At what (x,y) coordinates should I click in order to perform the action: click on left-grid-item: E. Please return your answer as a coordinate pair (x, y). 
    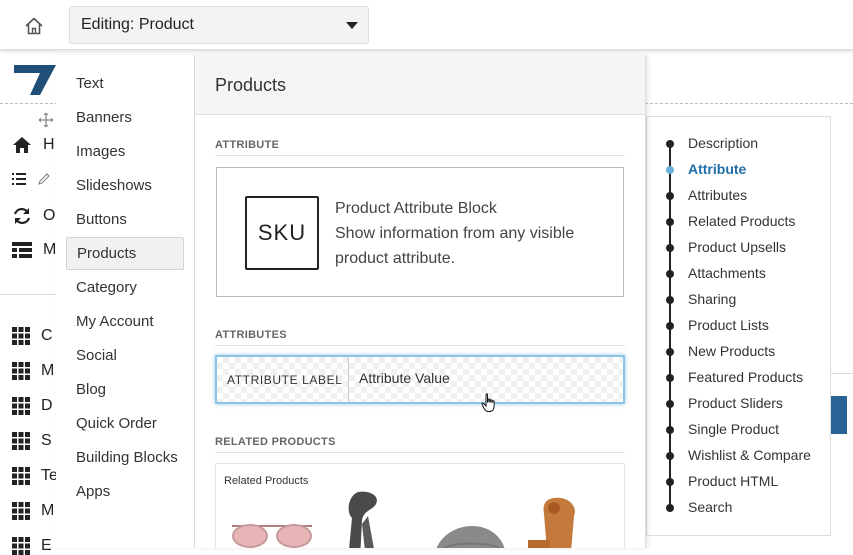
    Looking at the image, I should click on (32, 546).